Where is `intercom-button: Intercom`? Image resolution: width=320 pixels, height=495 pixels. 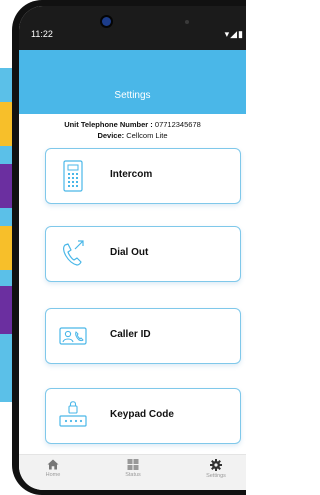 intercom-button: Intercom is located at coordinates (143, 176).